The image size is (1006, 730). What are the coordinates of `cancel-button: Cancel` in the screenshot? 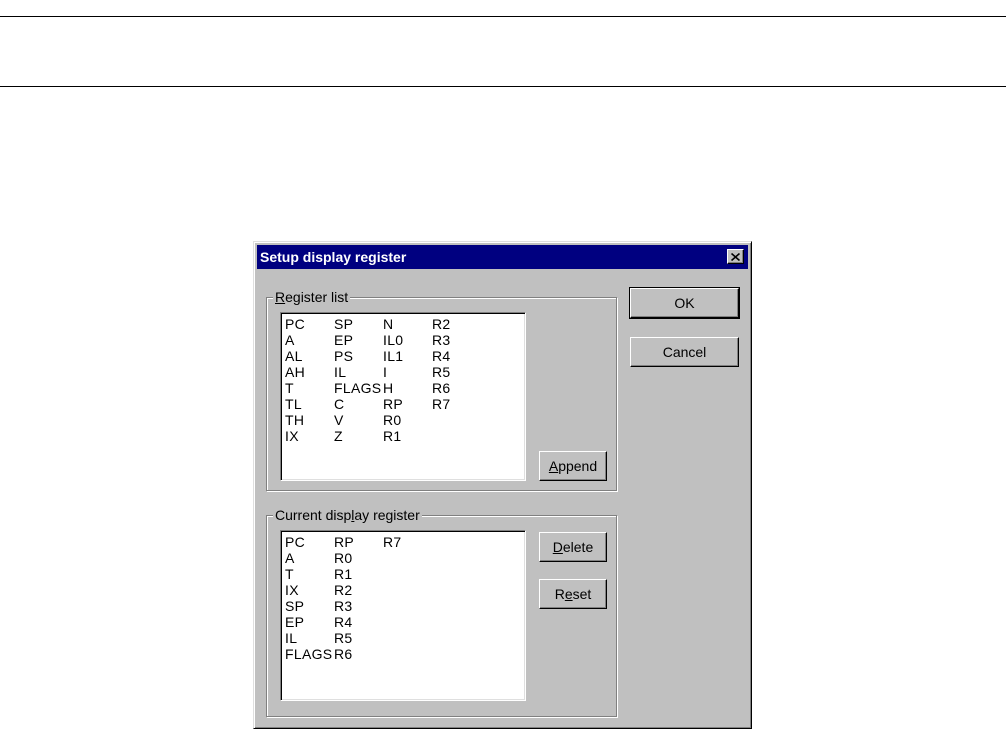 It's located at (684, 352).